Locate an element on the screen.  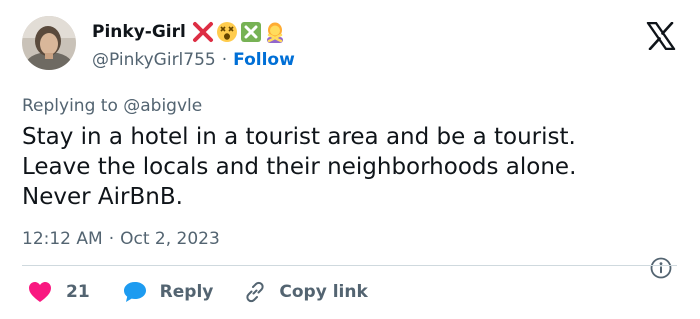
action-bar: 21 Reply Copy link is located at coordinates (198, 292).